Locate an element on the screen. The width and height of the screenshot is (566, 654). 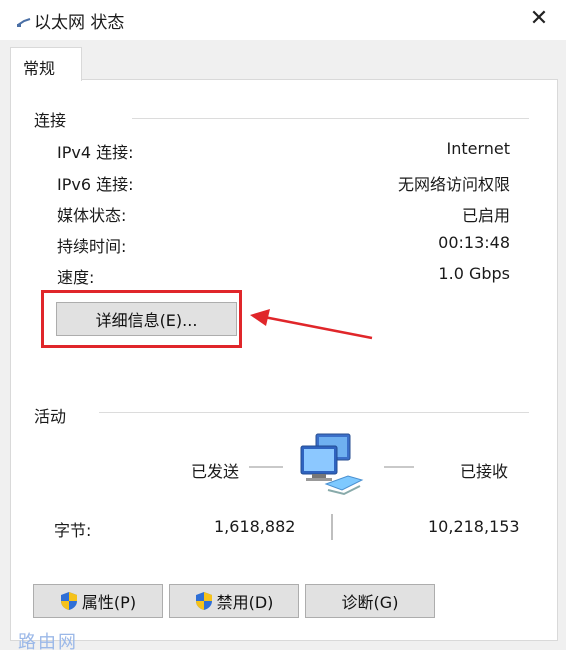
connection-divider is located at coordinates (330, 118).